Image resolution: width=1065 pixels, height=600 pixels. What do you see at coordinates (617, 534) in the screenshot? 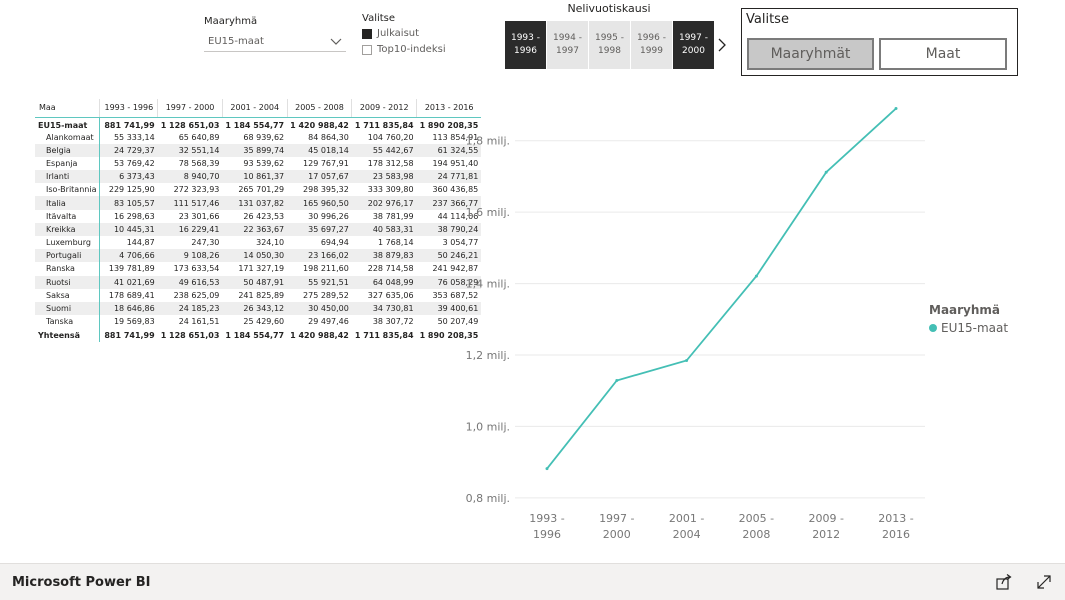
I see `x-tick-label: 2000` at bounding box center [617, 534].